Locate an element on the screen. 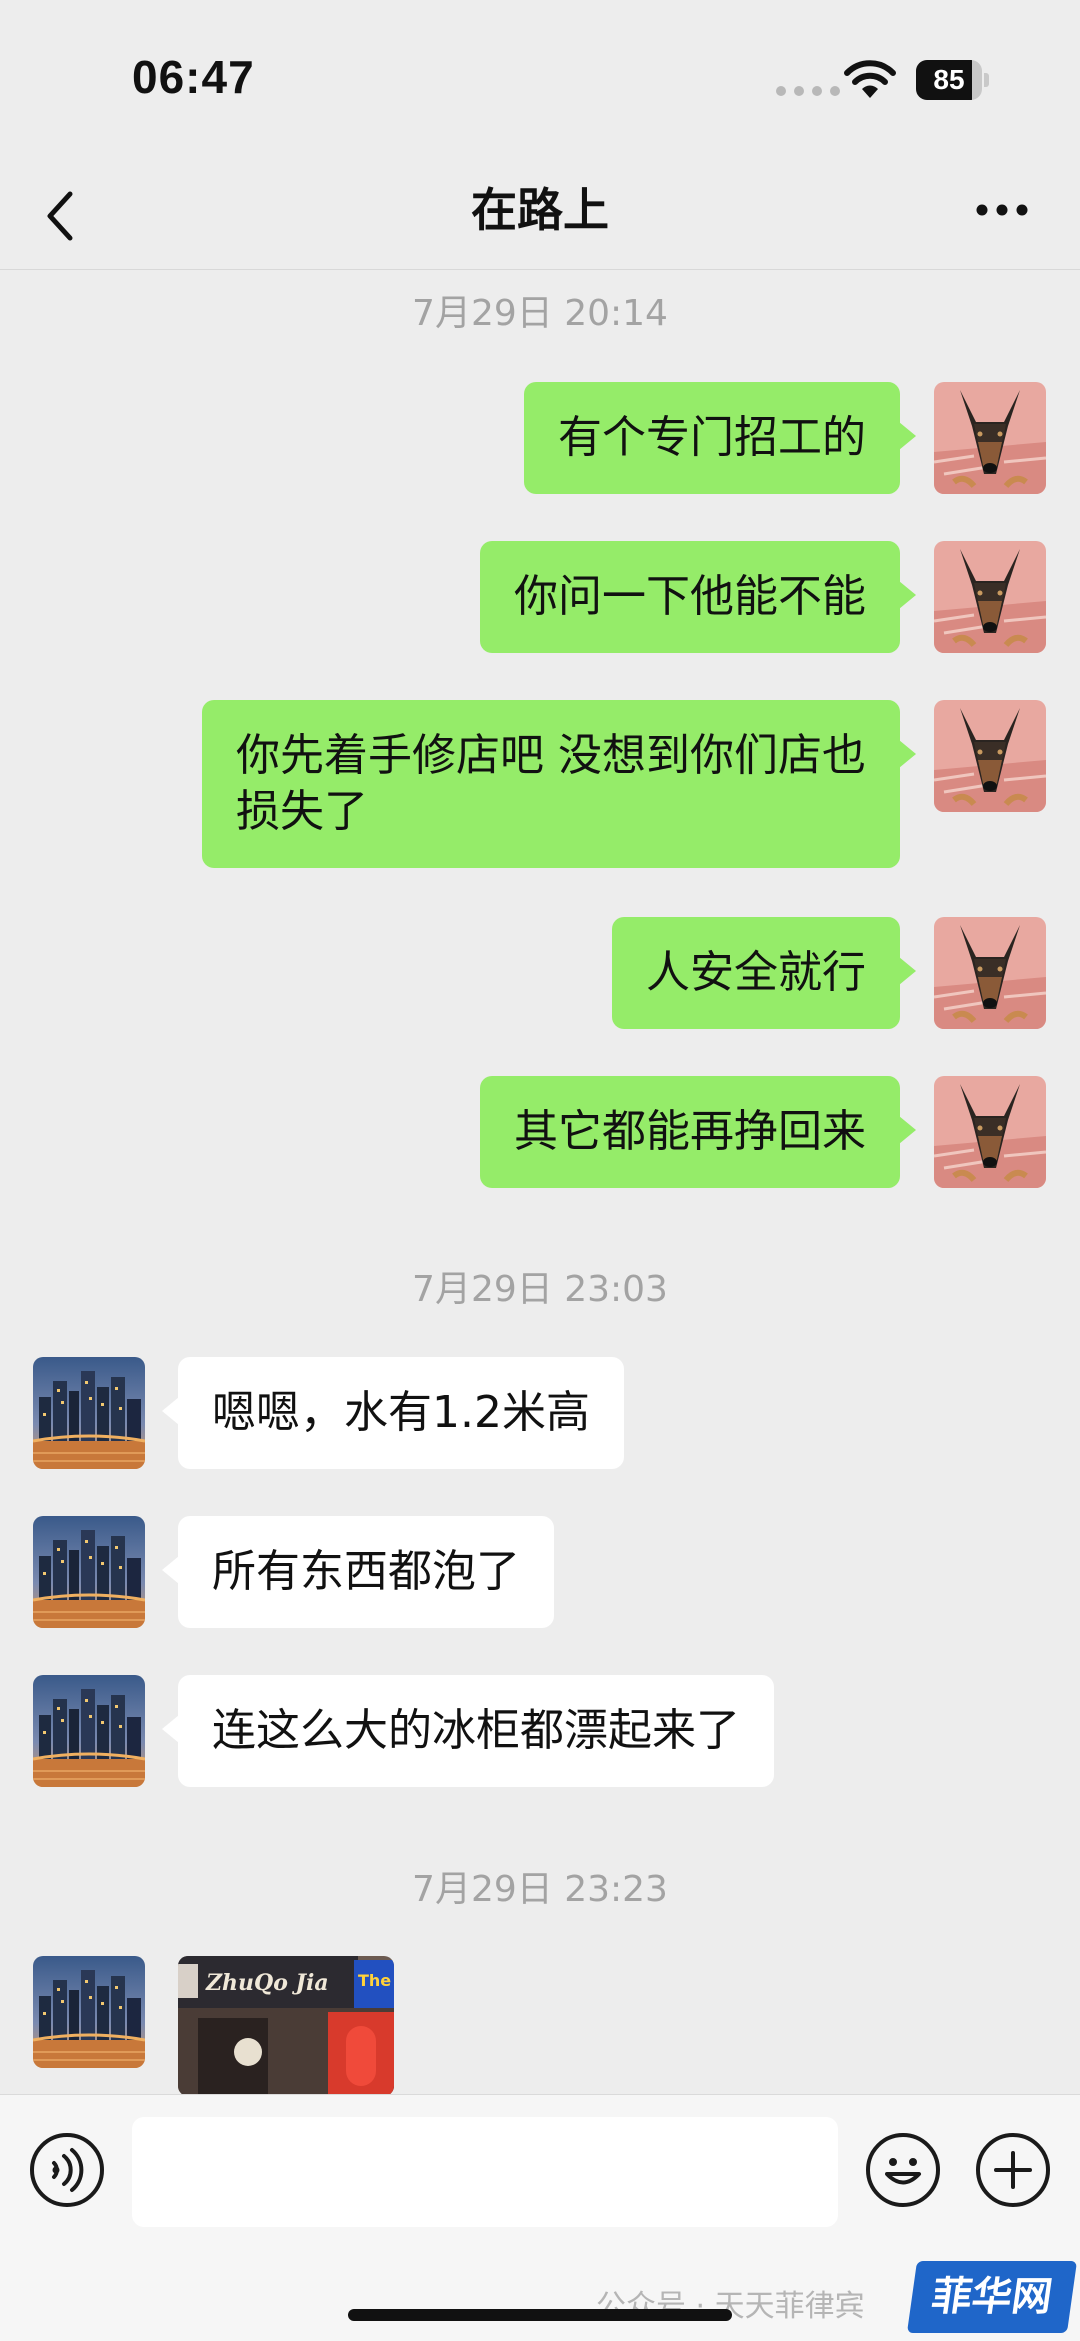  more-options-icon is located at coordinates (1002, 210).